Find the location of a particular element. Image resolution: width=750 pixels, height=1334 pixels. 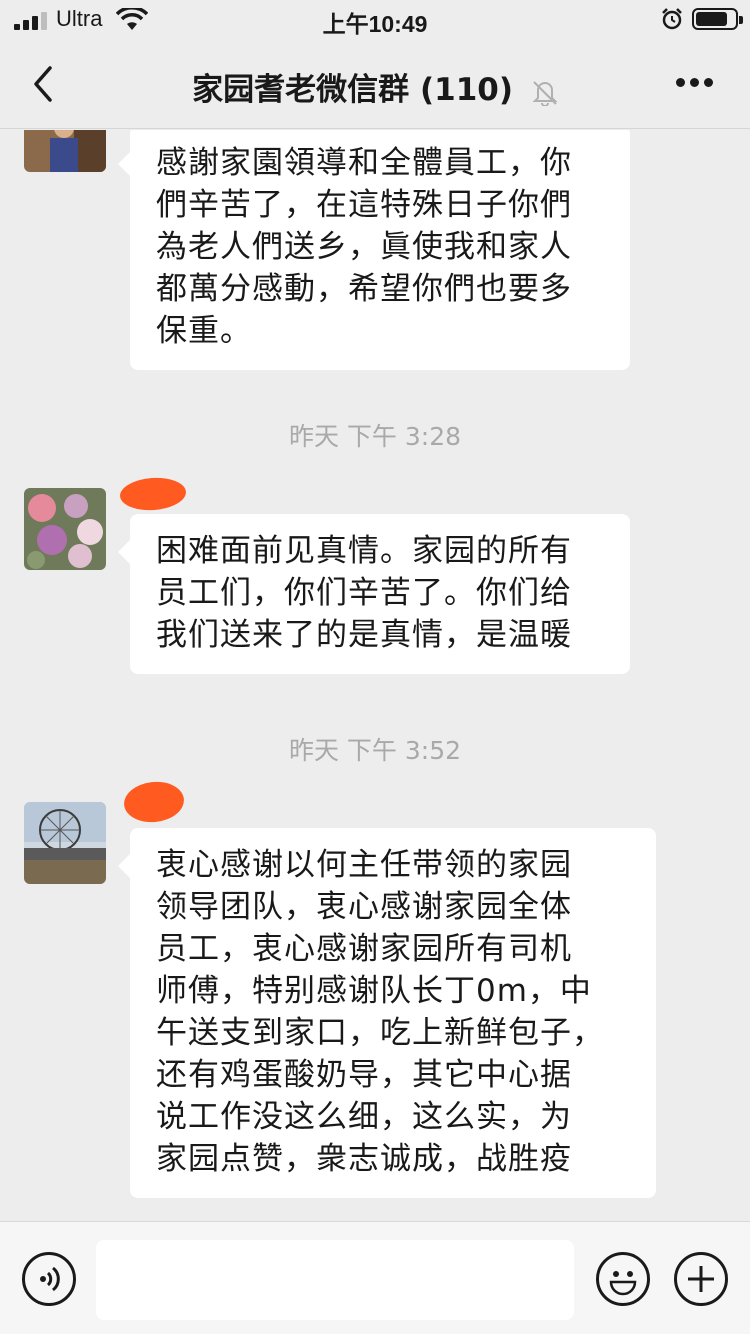

chat-title: 家园耆老微信群 (110) is located at coordinates (375, 86).